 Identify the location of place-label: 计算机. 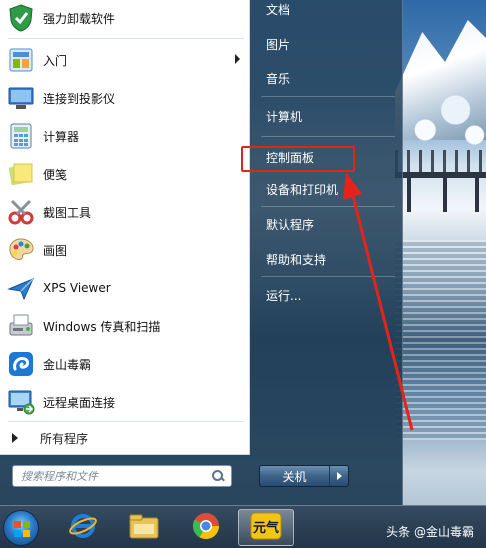
(284, 116).